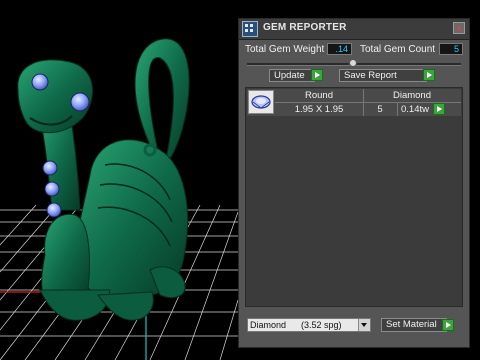 The height and width of the screenshot is (360, 480). What do you see at coordinates (80, 102) in the screenshot?
I see `gem-eye-right` at bounding box center [80, 102].